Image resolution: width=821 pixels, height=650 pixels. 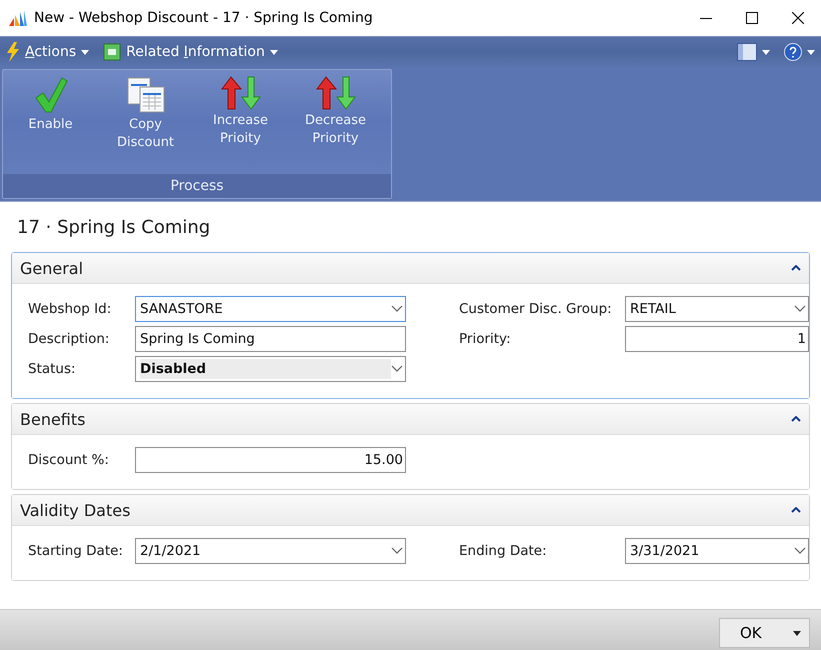 I want to click on menu-item: Actions, so click(x=48, y=52).